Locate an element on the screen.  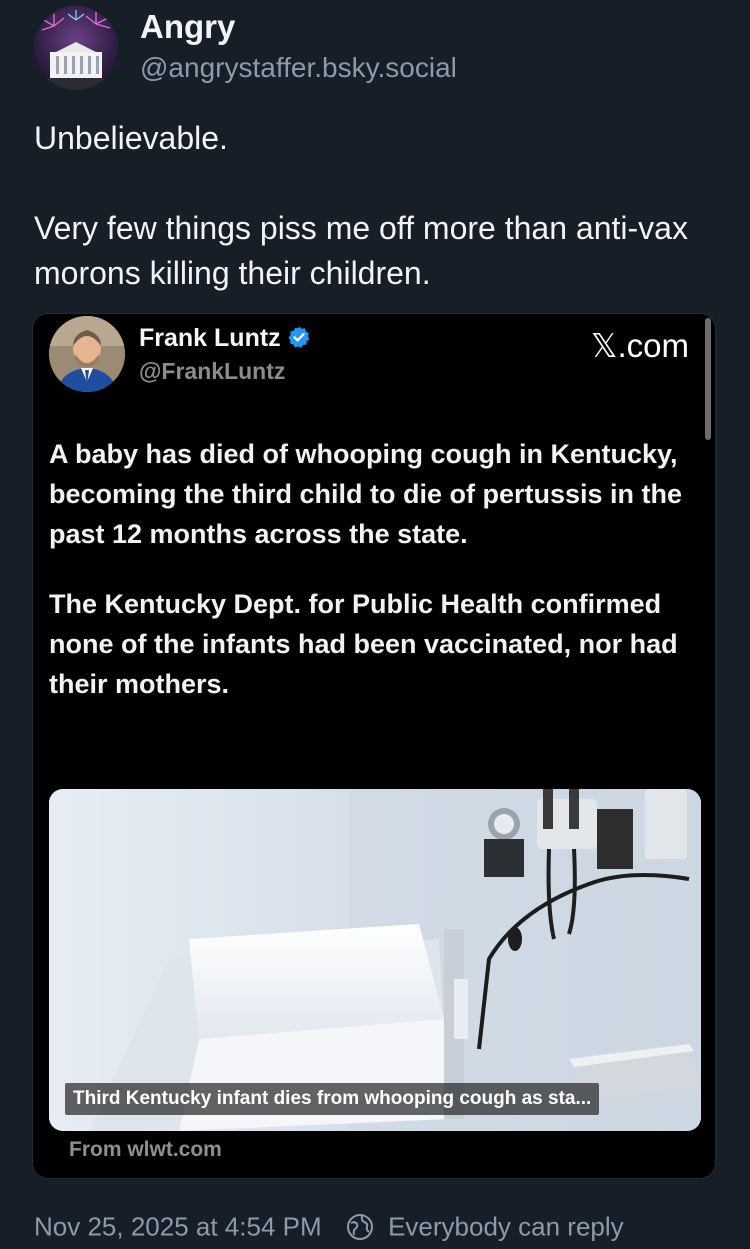
post-paragraph: Unbelievable. is located at coordinates (131, 138).